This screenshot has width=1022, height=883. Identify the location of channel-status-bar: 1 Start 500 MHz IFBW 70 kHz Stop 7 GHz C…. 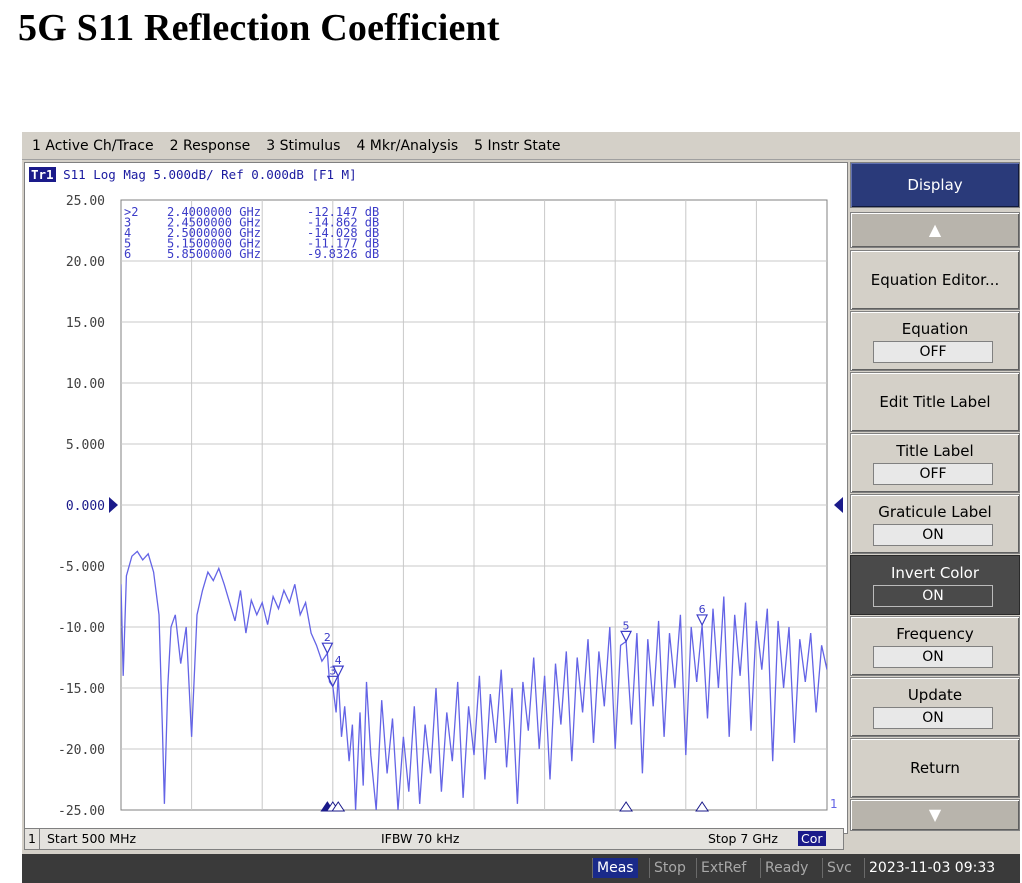
(434, 839).